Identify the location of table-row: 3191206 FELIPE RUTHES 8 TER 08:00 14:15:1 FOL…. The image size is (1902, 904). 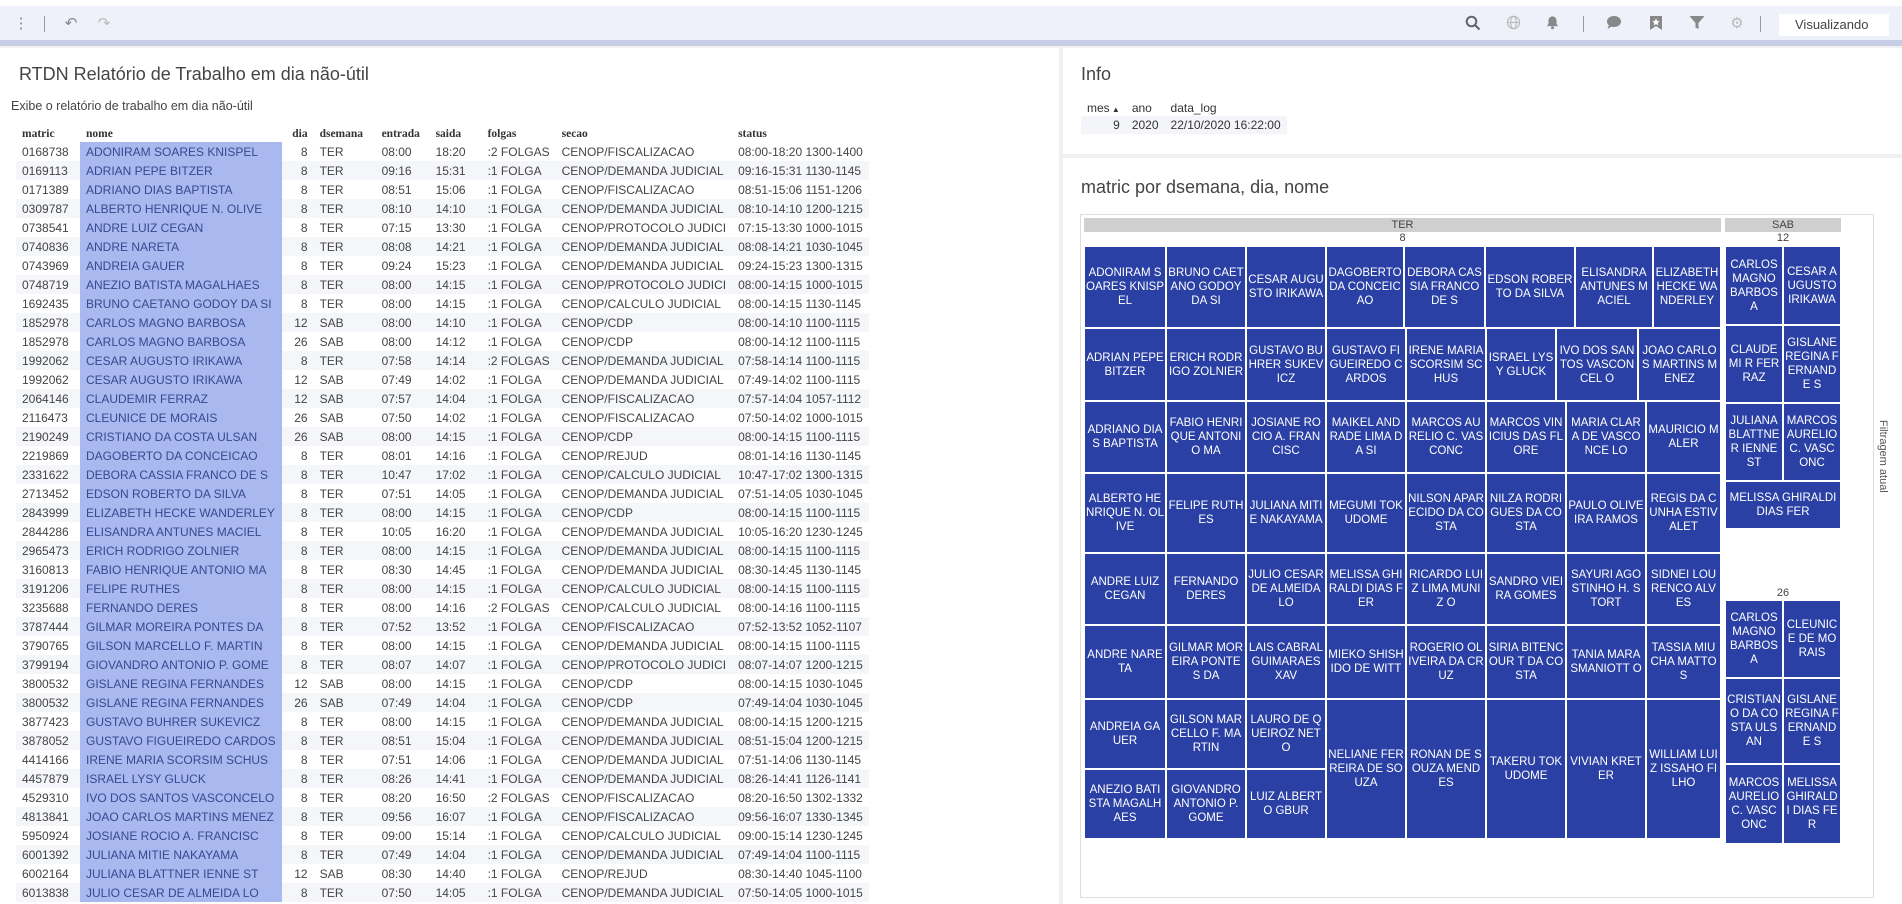
(442, 588).